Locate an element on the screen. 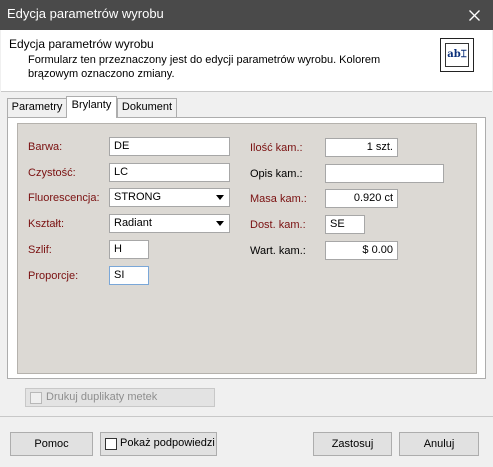 The height and width of the screenshot is (467, 493). proporcje-field: SI is located at coordinates (129, 275).